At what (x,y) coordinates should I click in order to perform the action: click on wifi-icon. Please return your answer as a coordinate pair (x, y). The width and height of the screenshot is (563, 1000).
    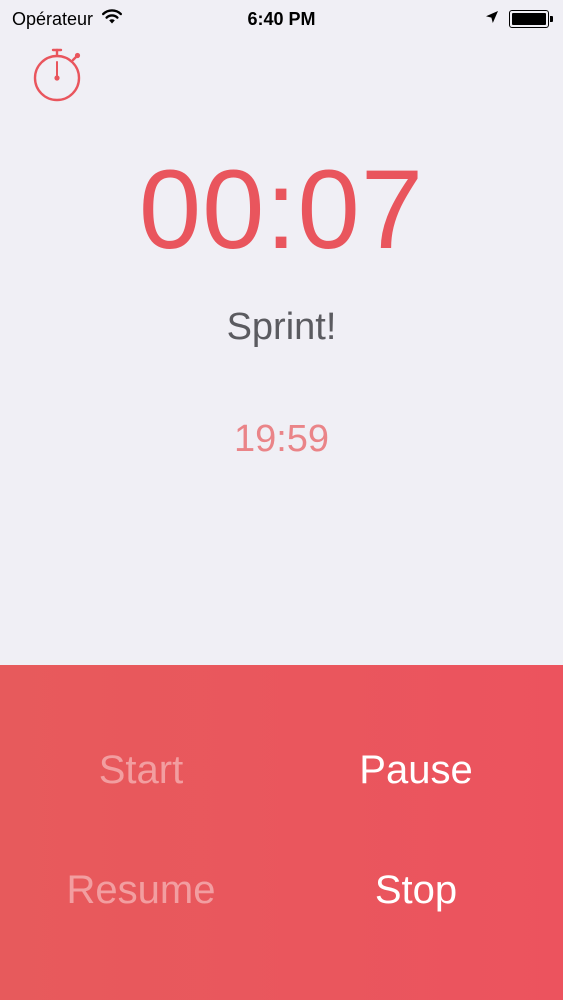
    Looking at the image, I should click on (112, 19).